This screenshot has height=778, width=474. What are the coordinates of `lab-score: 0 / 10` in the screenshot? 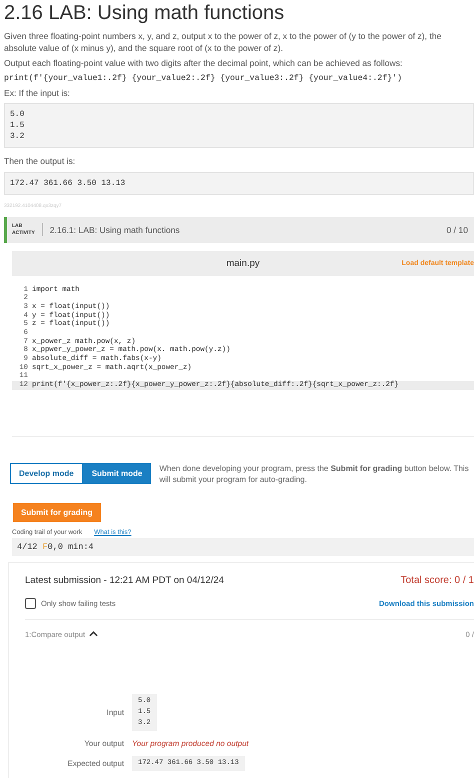 It's located at (457, 229).